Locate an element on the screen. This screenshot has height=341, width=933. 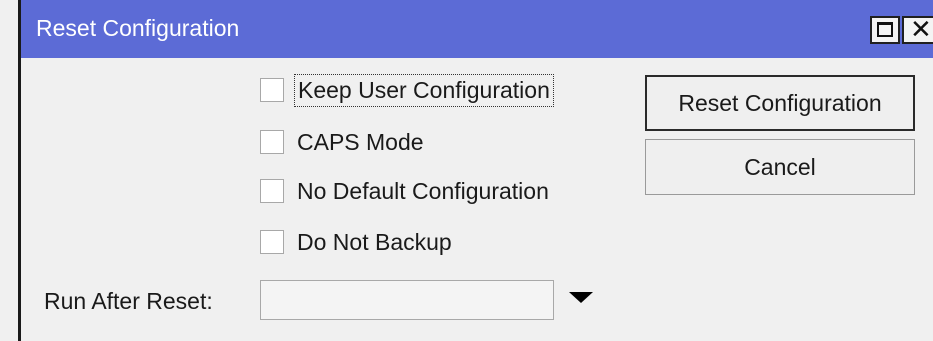
checkbox-label: No Default Configuration is located at coordinates (423, 191).